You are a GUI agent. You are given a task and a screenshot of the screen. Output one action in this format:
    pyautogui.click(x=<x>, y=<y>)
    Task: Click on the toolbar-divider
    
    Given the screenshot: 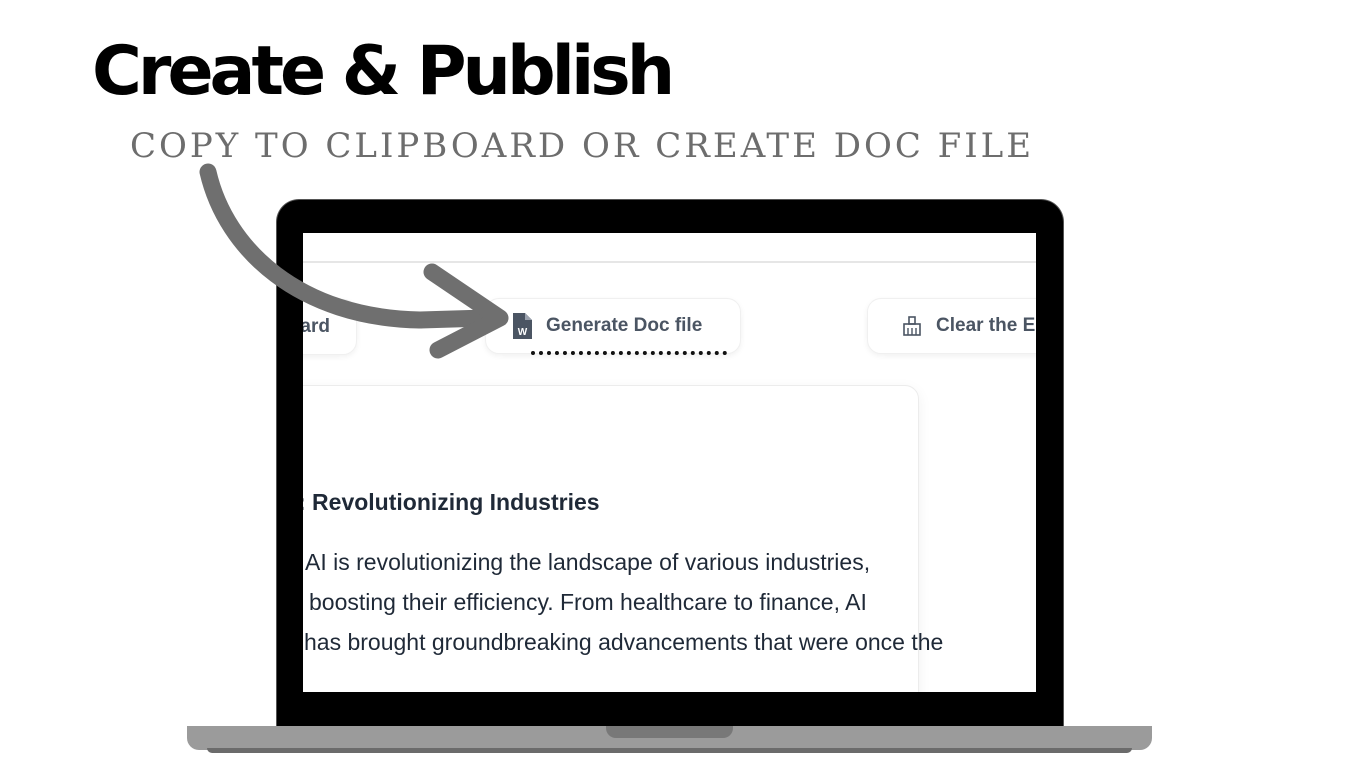 What is the action you would take?
    pyautogui.click(x=669, y=262)
    